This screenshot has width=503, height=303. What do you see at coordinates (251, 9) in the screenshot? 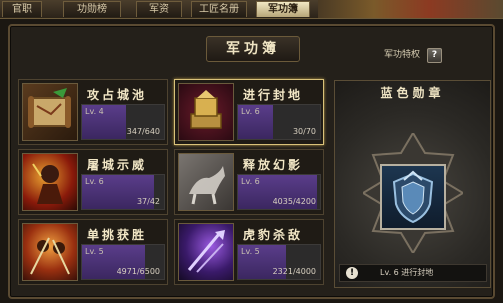
I see `tab-bar: 官职 功勋榜 军资 工匠名册 军功簿` at bounding box center [251, 9].